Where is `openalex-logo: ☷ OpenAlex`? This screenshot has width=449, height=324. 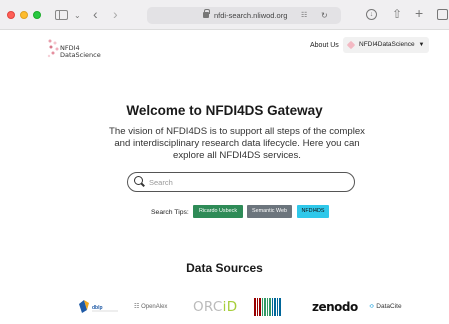
openalex-logo: ☷ OpenAlex is located at coordinates (154, 307).